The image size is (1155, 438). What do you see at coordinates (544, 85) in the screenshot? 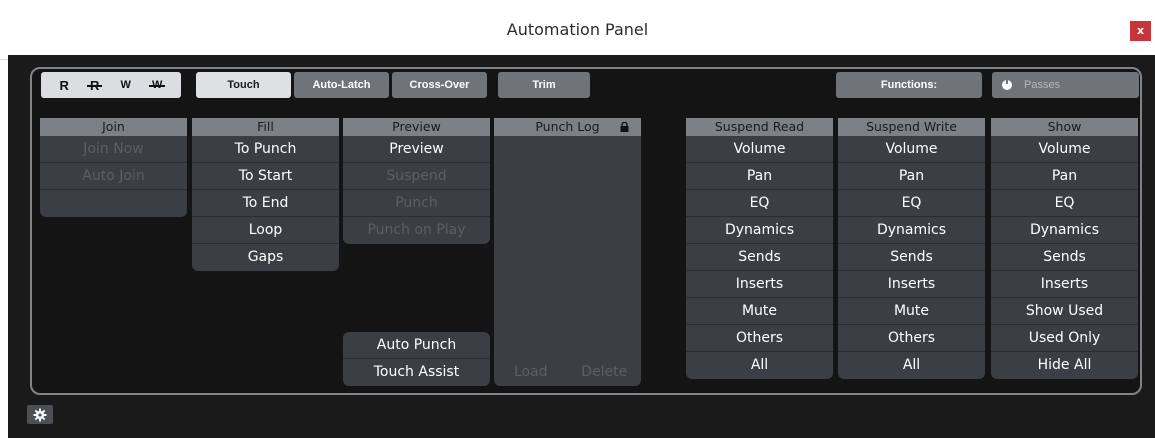
I see `trim-button: Trim` at bounding box center [544, 85].